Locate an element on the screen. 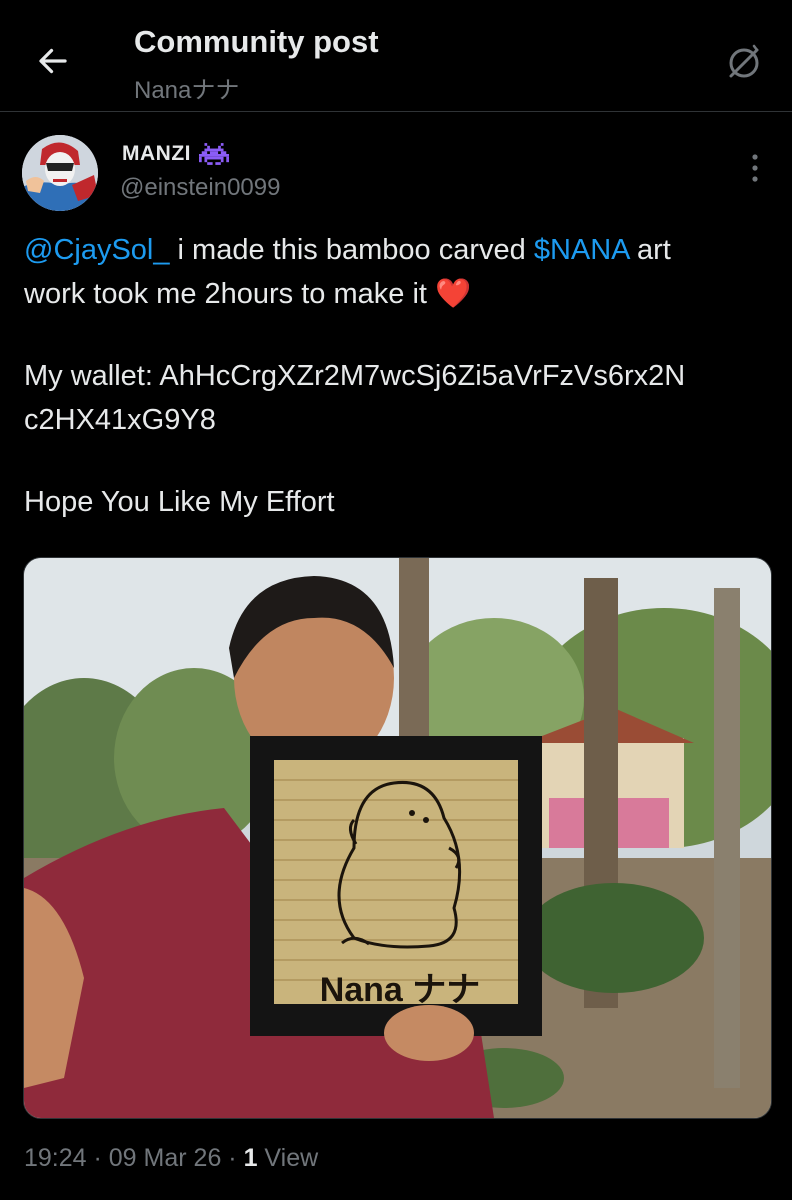 The image size is (792, 1200). more-vertical-icon is located at coordinates (755, 168).